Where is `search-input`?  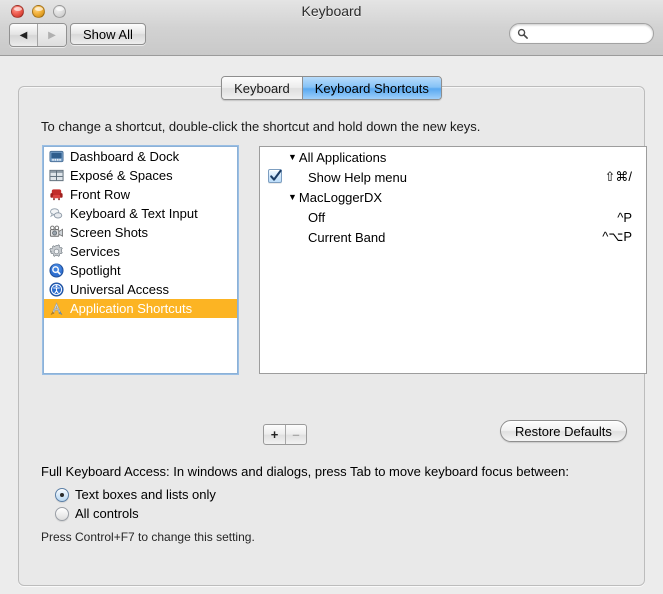
search-input is located at coordinates (586, 33).